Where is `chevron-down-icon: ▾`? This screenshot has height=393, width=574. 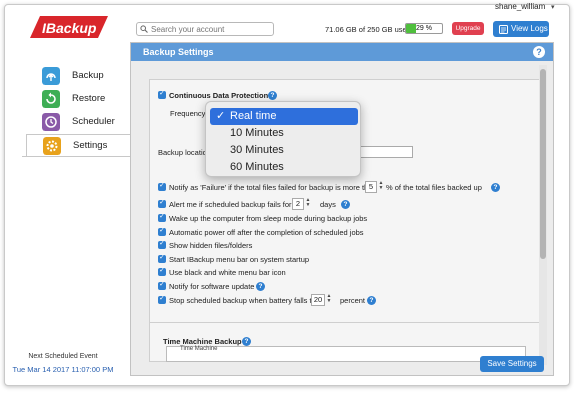
chevron-down-icon: ▾ is located at coordinates (553, 7).